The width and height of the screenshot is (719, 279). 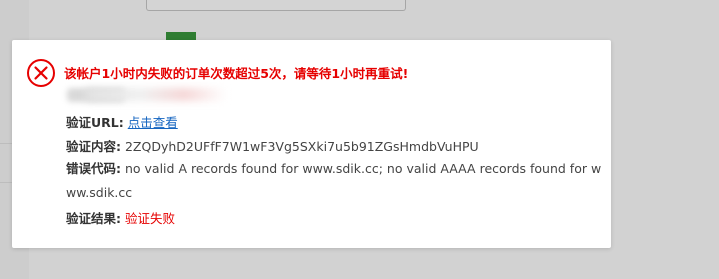 I want to click on verify-url-row: 验证URL: 点击查看, so click(x=122, y=121).